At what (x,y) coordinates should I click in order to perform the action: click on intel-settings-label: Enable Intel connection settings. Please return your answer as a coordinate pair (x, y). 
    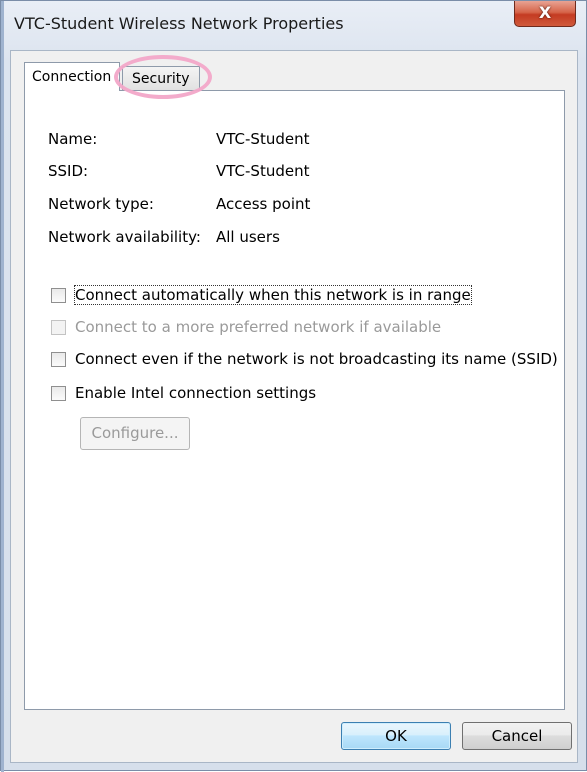
    Looking at the image, I should click on (195, 393).